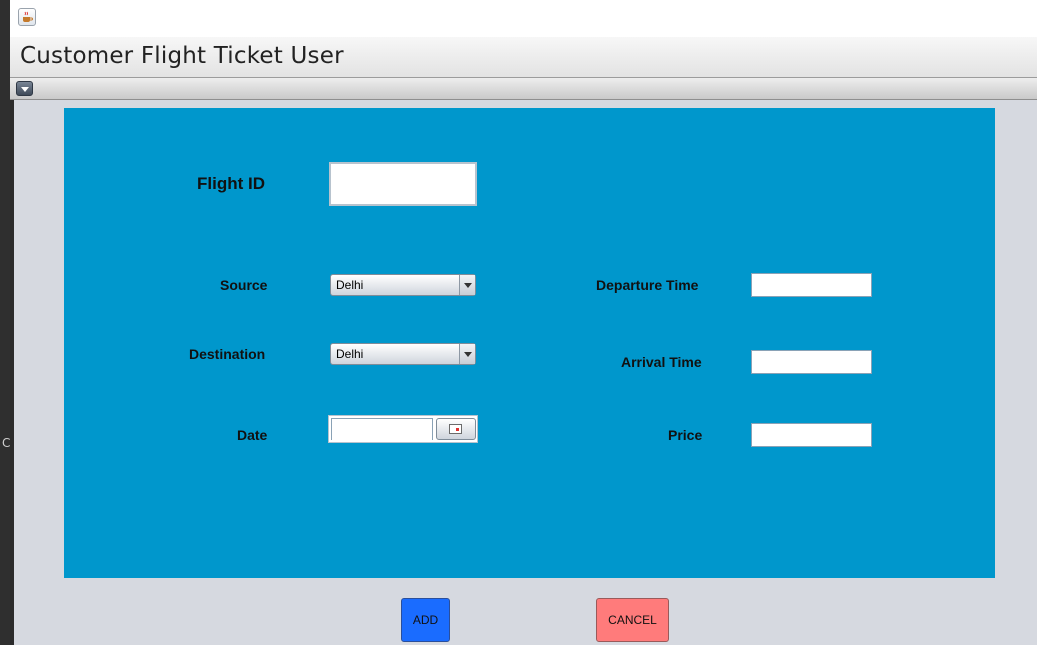  What do you see at coordinates (425, 620) in the screenshot?
I see `add-button: ADD` at bounding box center [425, 620].